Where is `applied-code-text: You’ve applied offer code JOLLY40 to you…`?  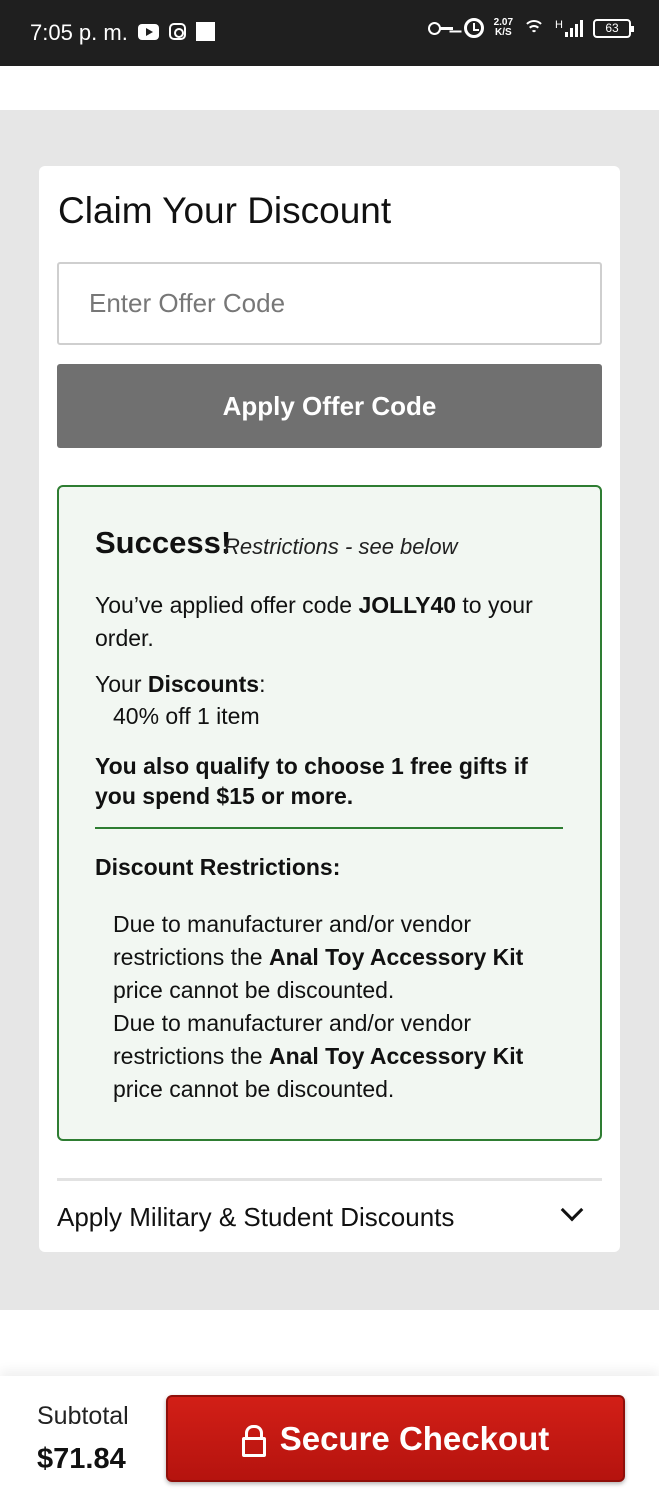
applied-code-text: You’ve applied offer code JOLLY40 to you… is located at coordinates (335, 622).